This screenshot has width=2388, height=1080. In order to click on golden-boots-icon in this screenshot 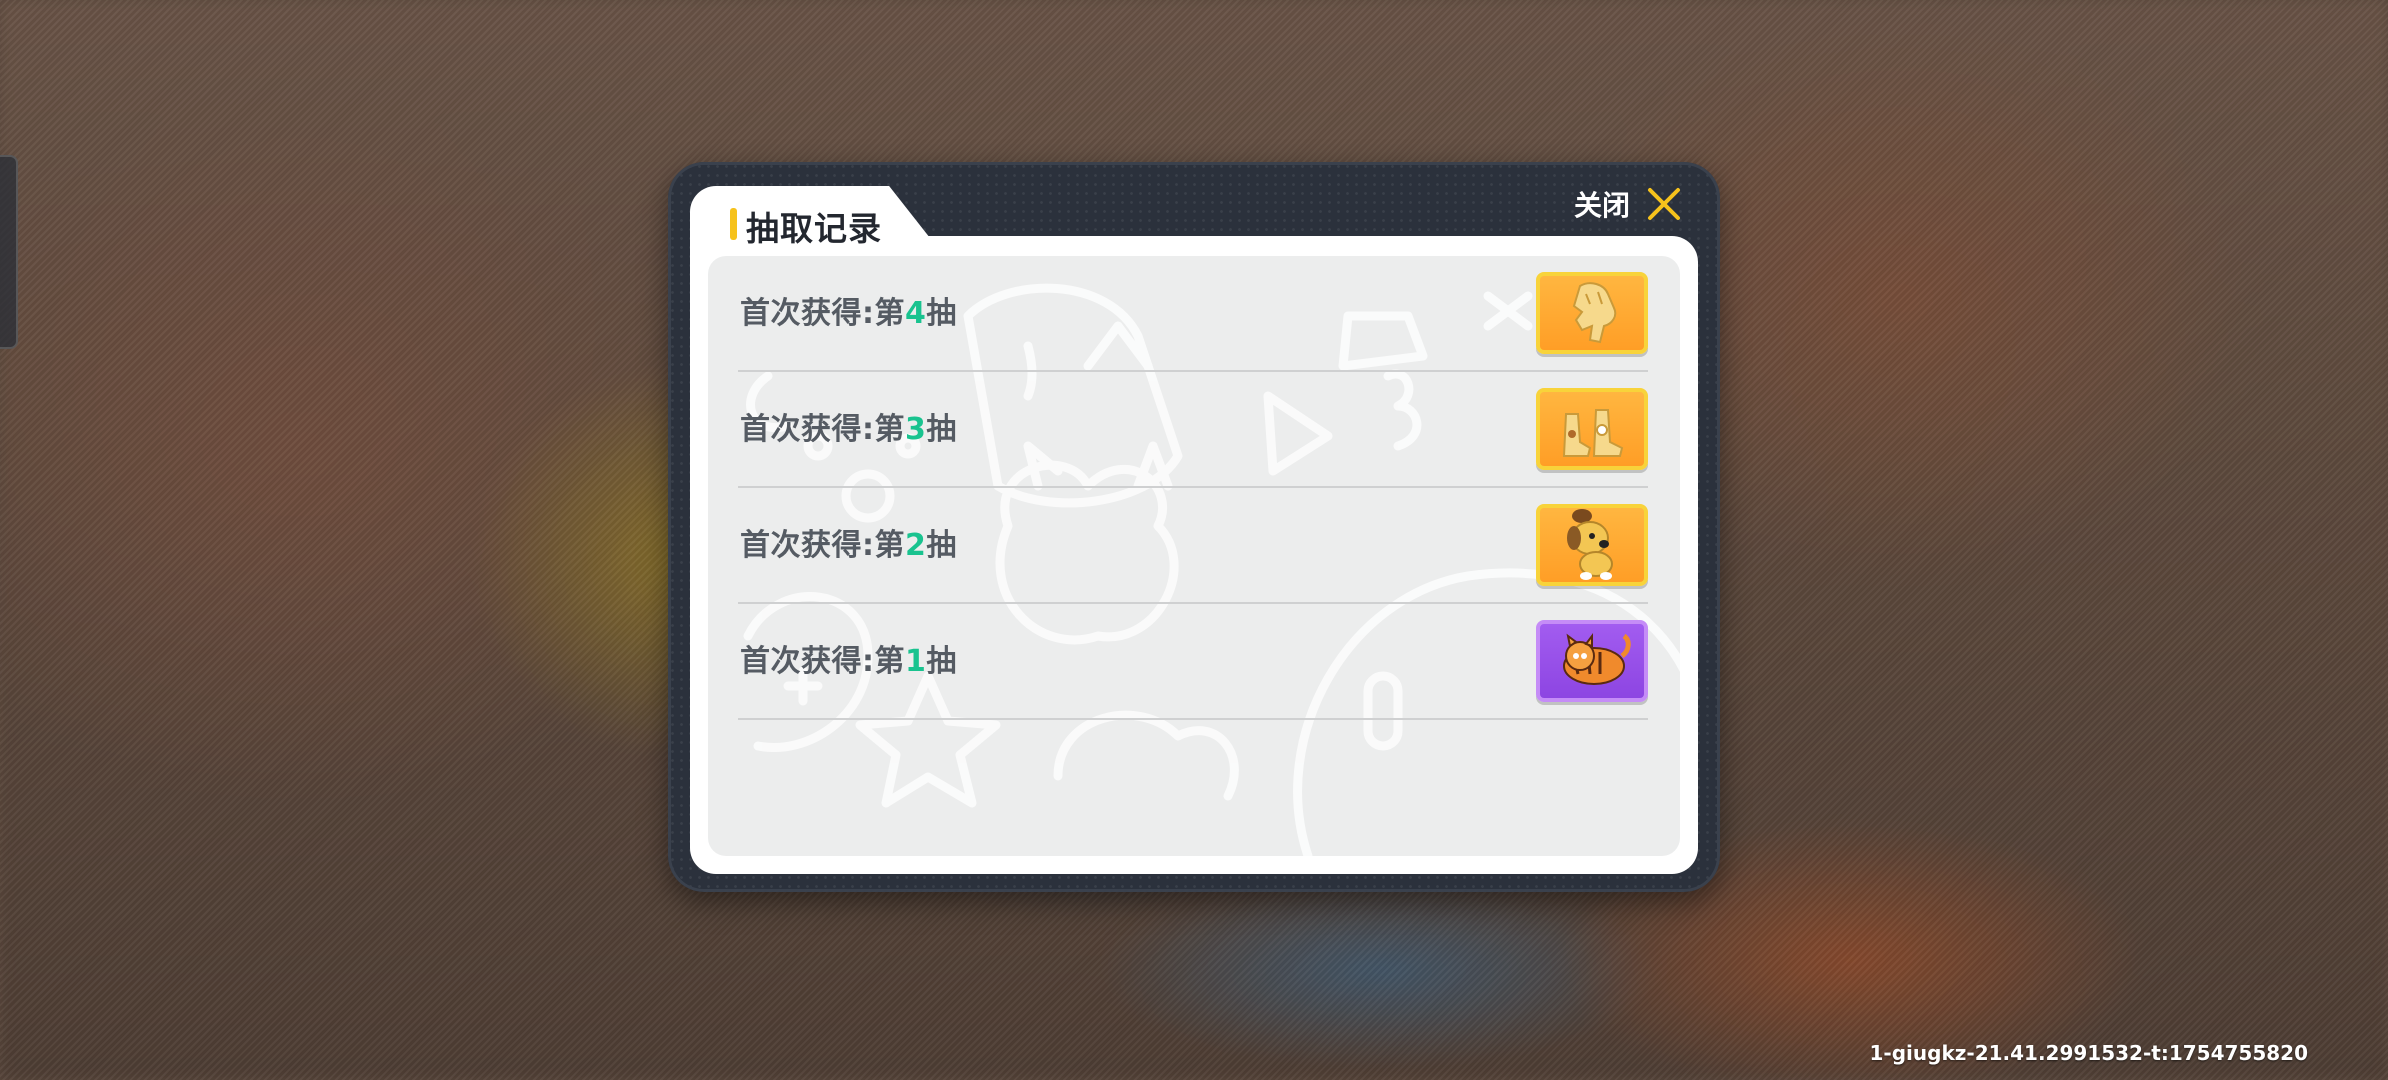, I will do `click(1592, 429)`.